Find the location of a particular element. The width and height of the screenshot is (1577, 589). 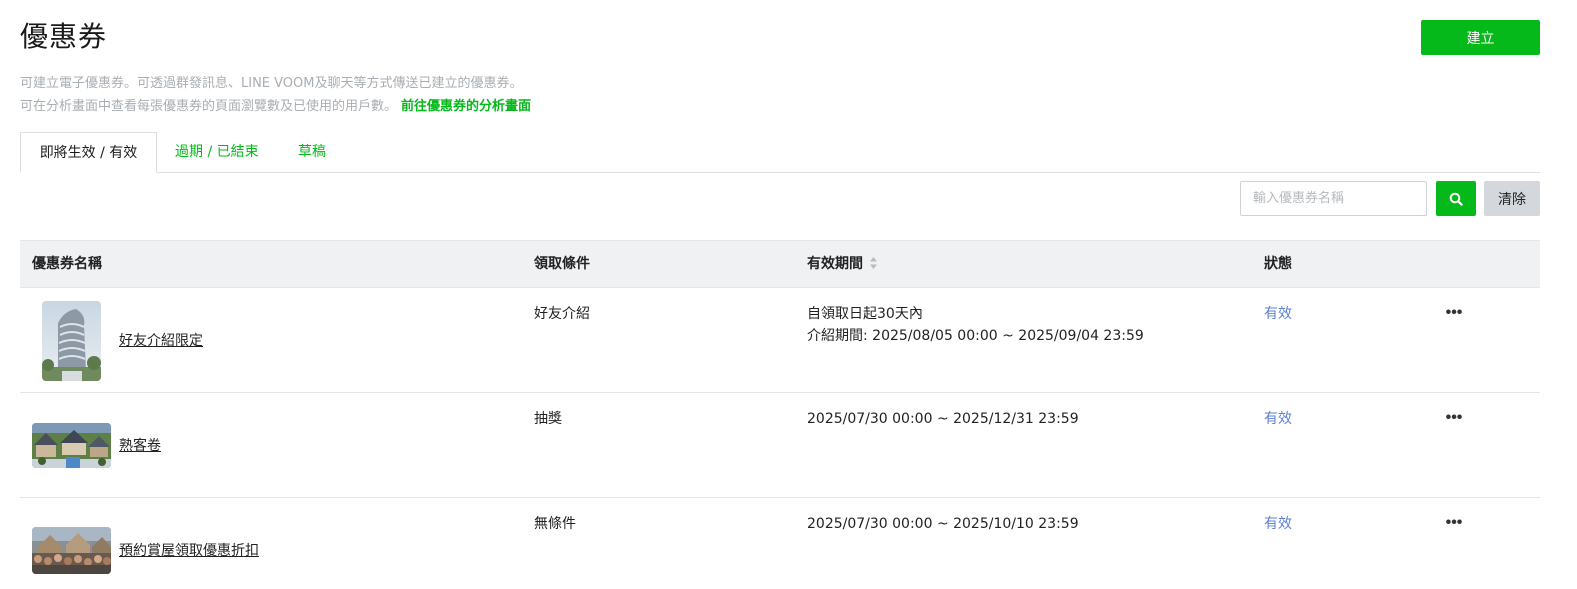

coupon-search-input is located at coordinates (1333, 198).